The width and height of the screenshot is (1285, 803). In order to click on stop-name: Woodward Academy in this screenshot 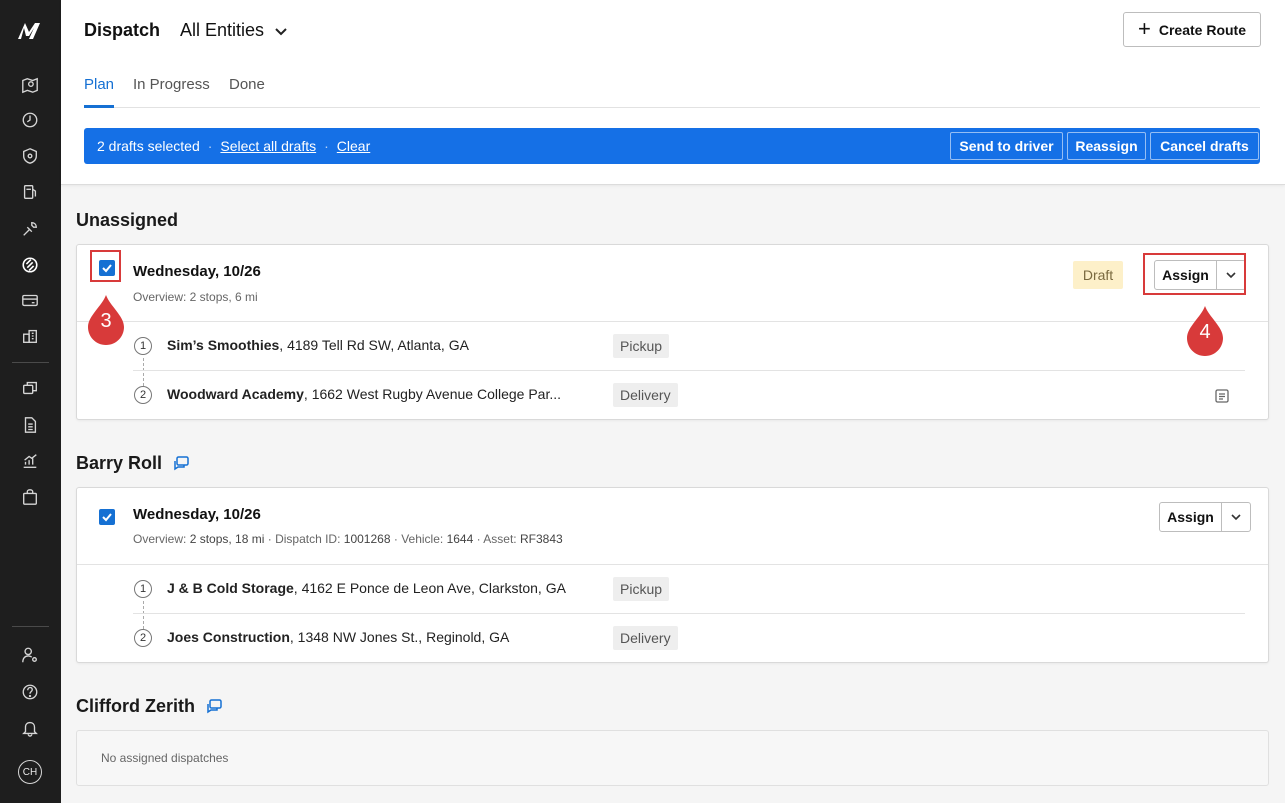, I will do `click(235, 394)`.